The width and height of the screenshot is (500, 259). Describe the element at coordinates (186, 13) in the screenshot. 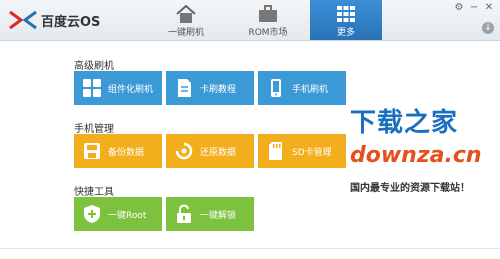

I see `home-icon` at that location.